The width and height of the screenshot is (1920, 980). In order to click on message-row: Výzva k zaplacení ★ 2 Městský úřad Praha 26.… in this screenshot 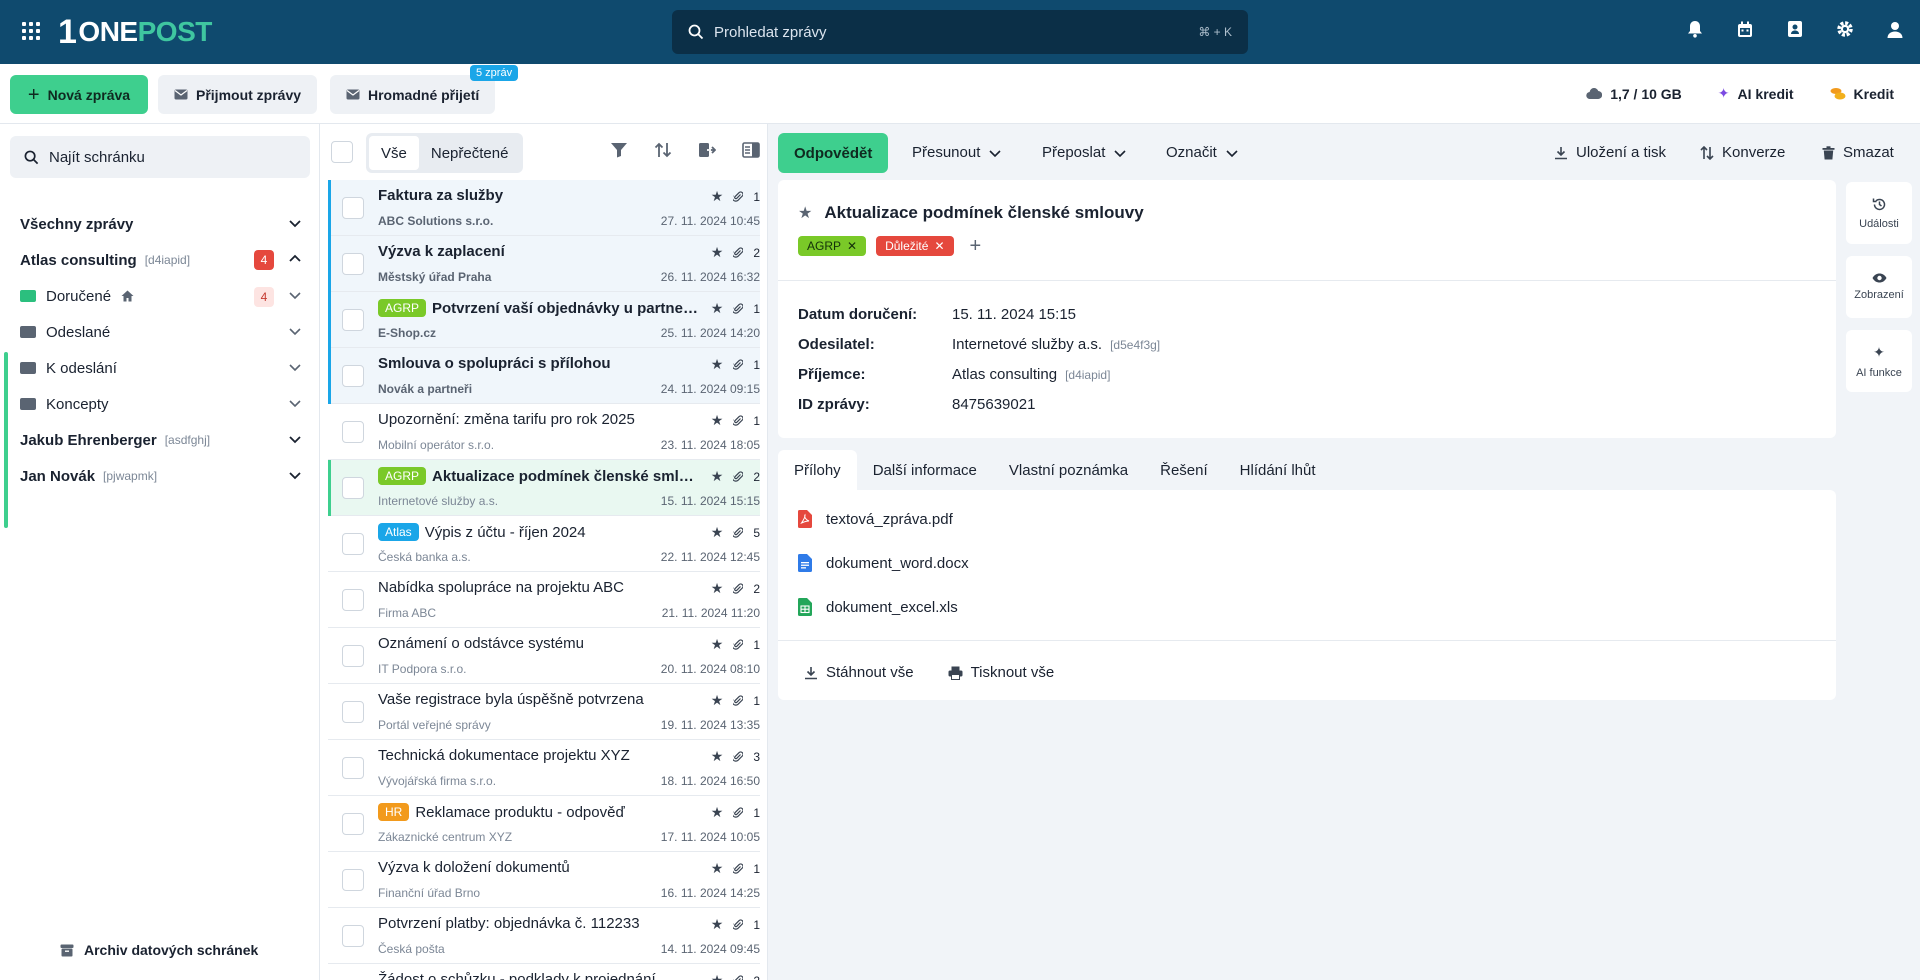, I will do `click(544, 264)`.